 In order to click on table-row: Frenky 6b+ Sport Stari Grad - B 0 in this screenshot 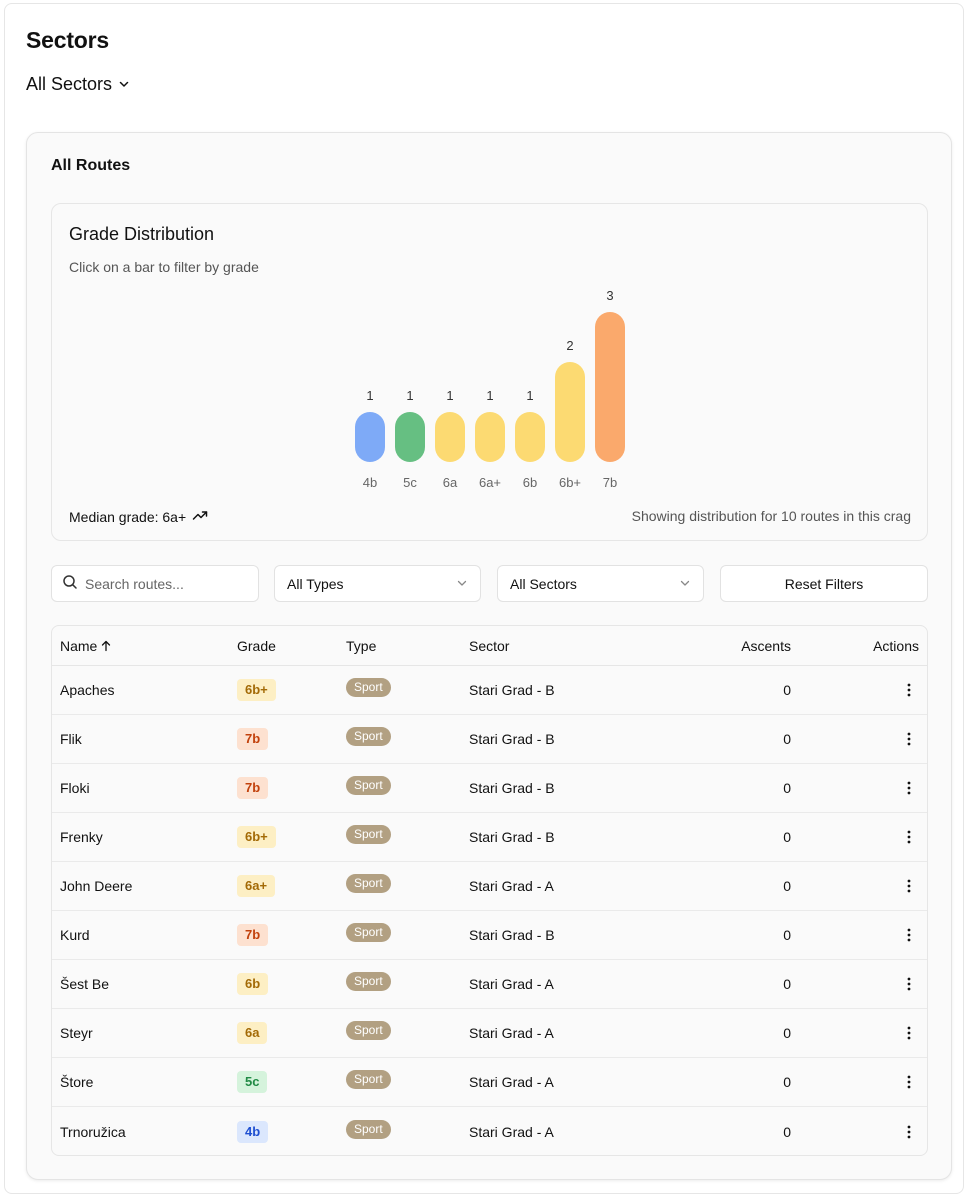, I will do `click(489, 837)`.